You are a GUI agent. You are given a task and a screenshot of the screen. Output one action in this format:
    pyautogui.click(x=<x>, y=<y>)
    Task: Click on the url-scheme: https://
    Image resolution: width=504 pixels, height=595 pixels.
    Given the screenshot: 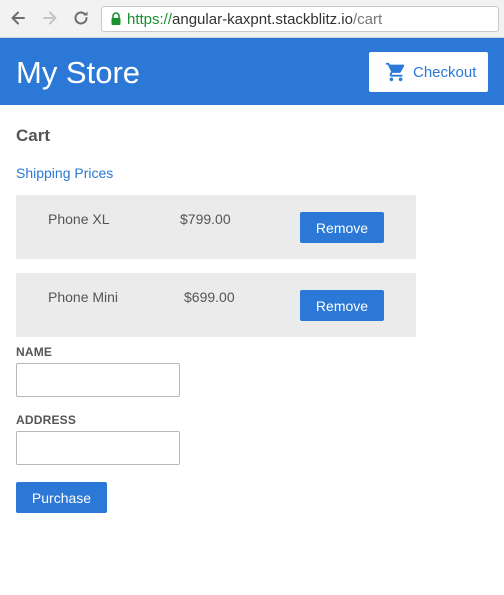 What is the action you would take?
    pyautogui.click(x=150, y=19)
    